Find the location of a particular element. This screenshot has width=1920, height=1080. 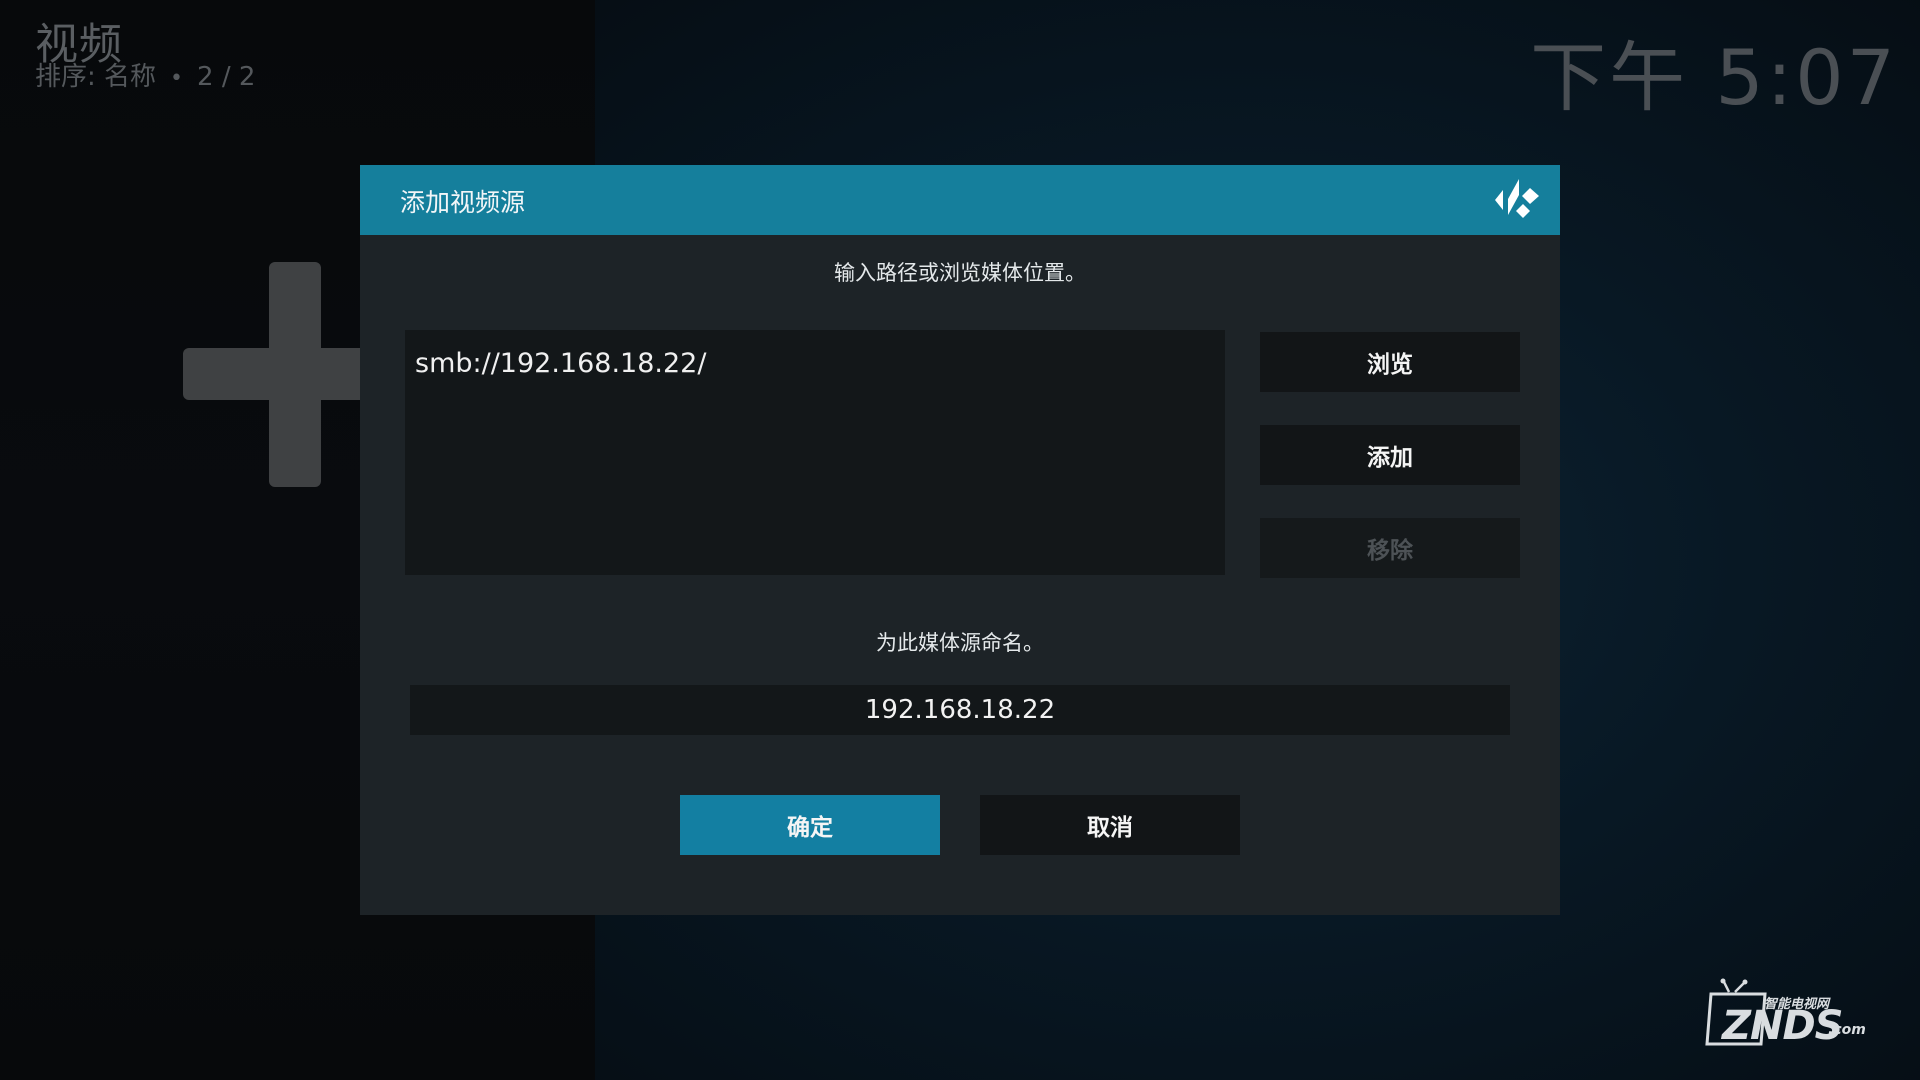

path-list: smb://192.168.18.22/ is located at coordinates (815, 452).